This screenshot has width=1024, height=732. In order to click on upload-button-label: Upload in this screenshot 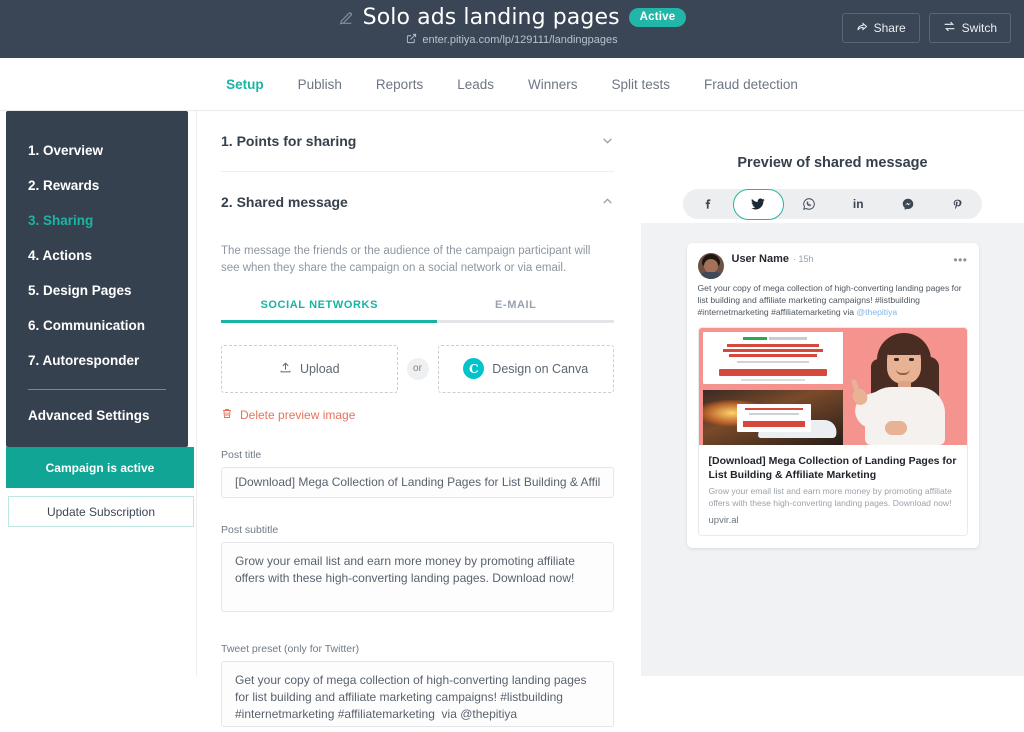, I will do `click(319, 368)`.